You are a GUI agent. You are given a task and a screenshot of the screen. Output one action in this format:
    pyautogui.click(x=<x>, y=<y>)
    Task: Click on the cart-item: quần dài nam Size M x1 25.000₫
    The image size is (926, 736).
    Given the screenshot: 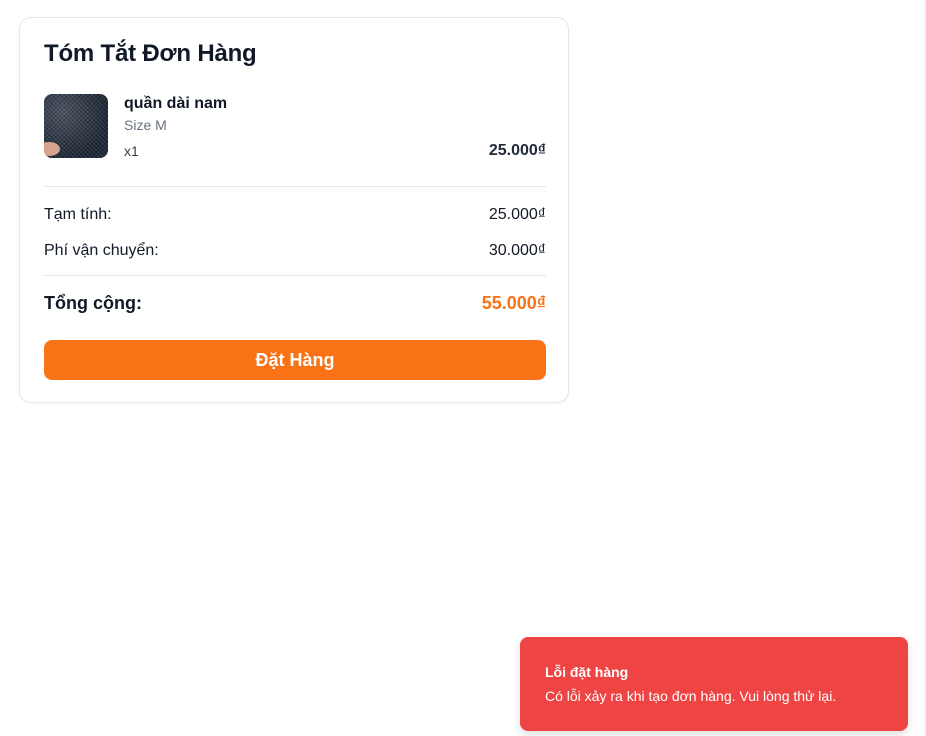 What is the action you would take?
    pyautogui.click(x=295, y=126)
    